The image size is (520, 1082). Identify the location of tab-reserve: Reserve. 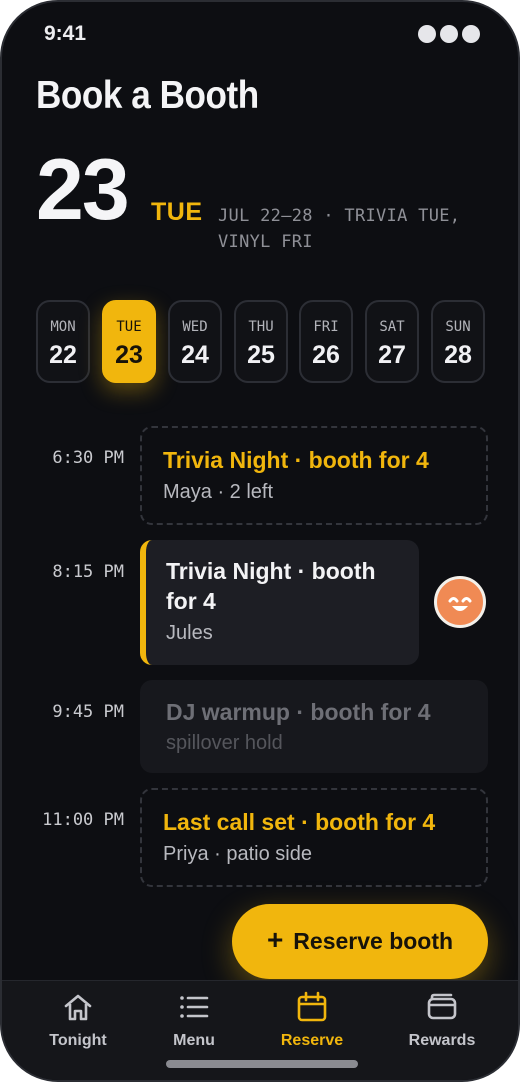
(312, 1020).